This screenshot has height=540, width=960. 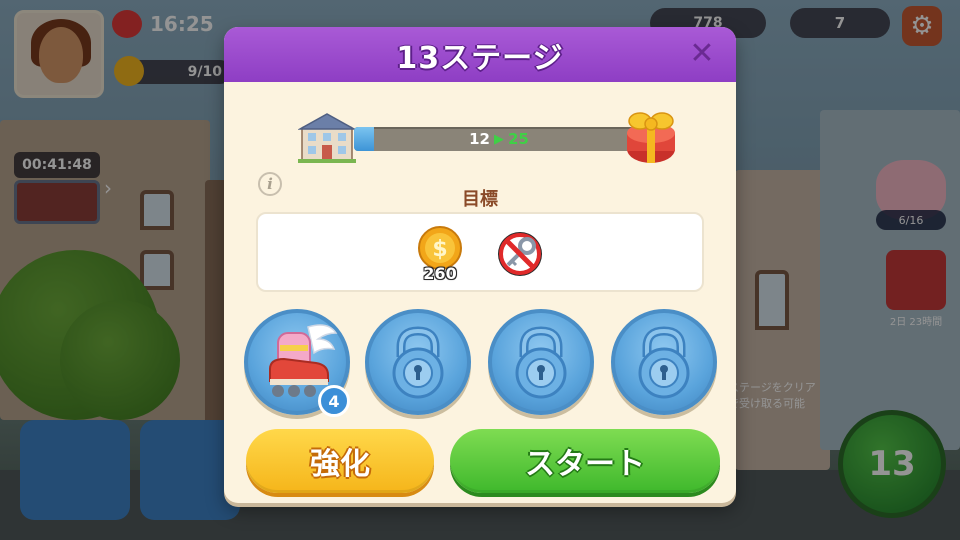 What do you see at coordinates (327, 138) in the screenshot?
I see `mansion-icon` at bounding box center [327, 138].